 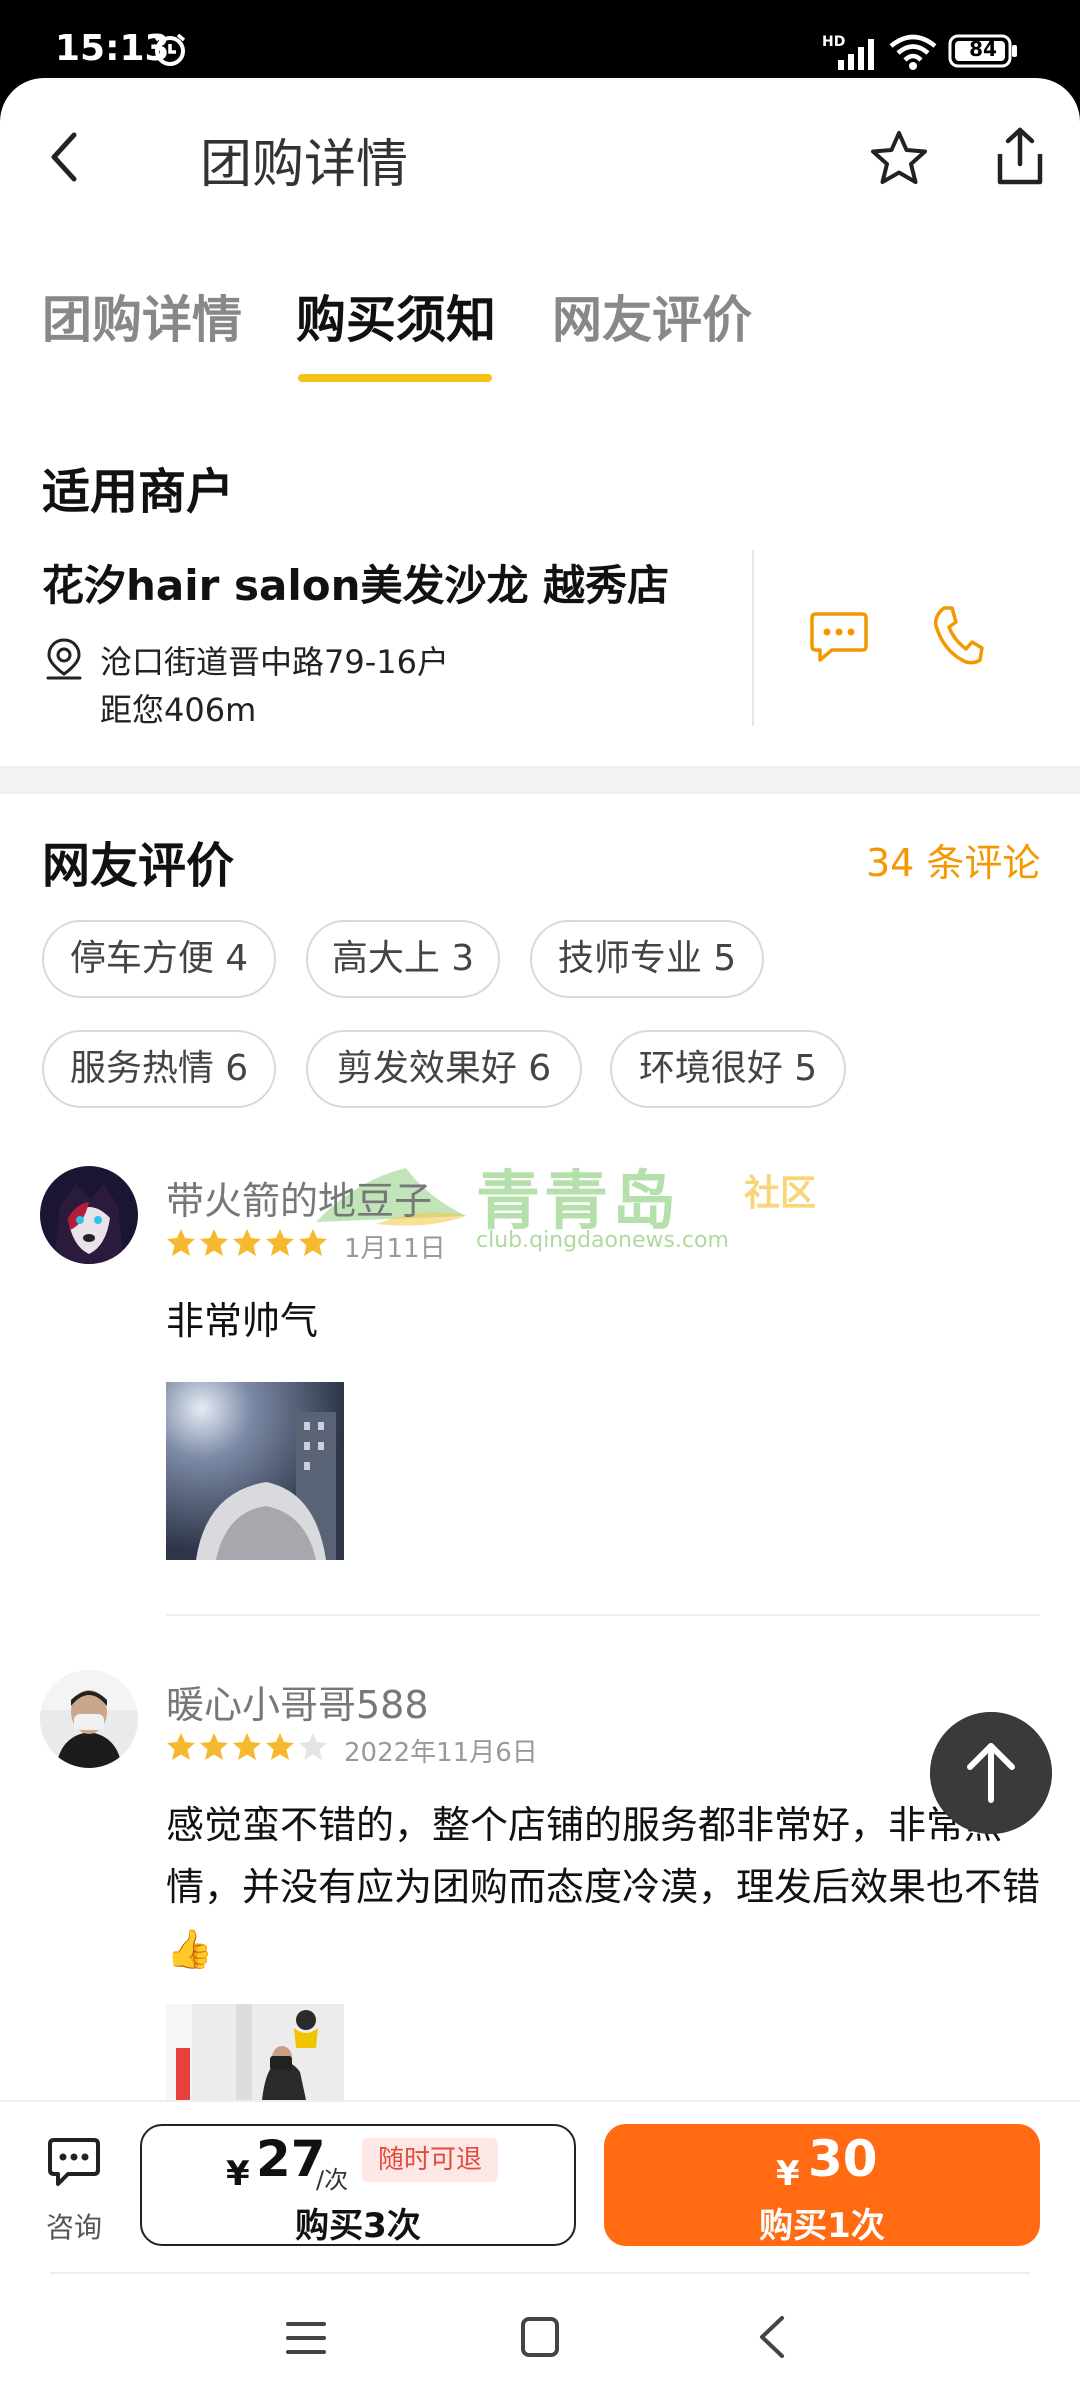 I want to click on consult-chat-icon, so click(x=74, y=2163).